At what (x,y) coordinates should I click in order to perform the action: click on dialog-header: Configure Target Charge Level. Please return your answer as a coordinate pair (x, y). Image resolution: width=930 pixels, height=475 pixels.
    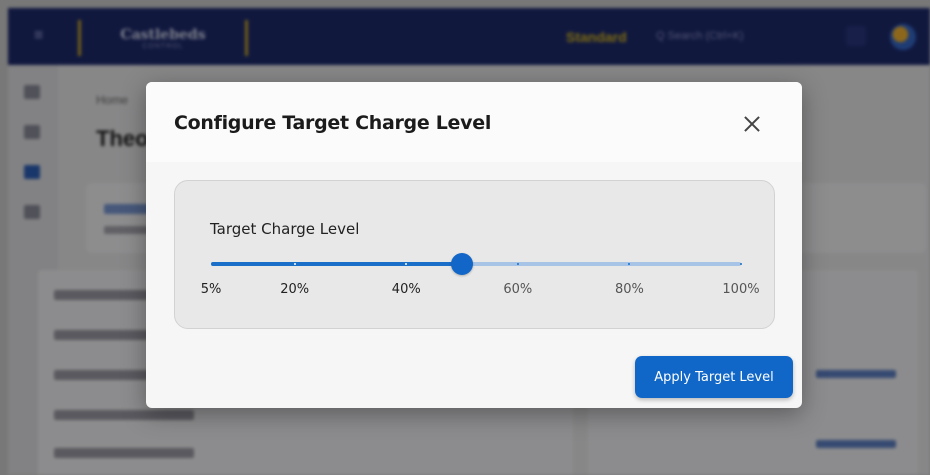
    Looking at the image, I should click on (474, 122).